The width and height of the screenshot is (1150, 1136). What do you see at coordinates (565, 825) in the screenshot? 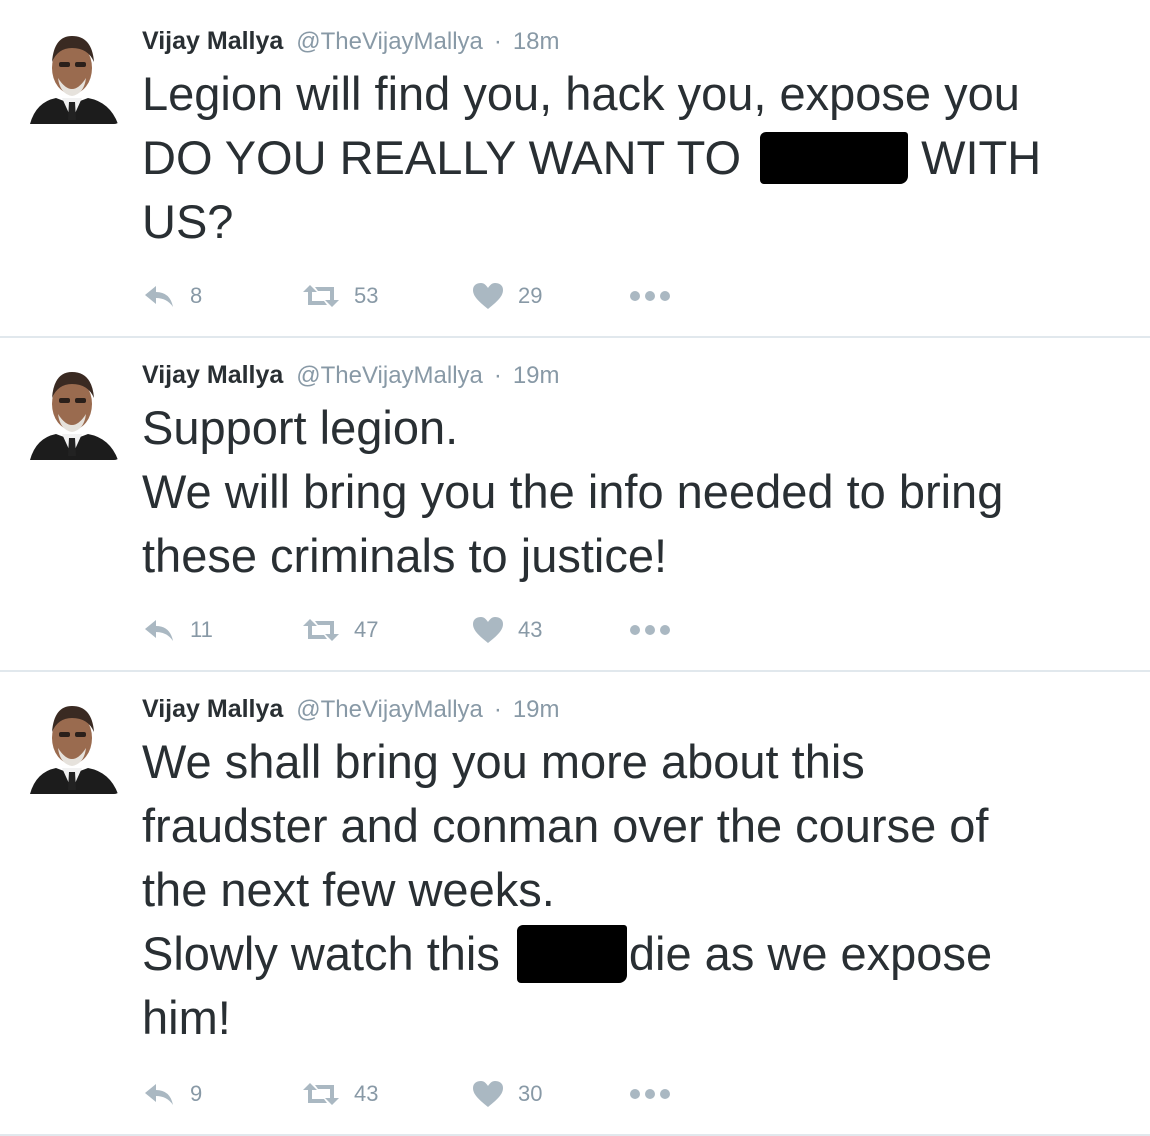
I see `tweet-text-line: fraudster and conman over the course of` at bounding box center [565, 825].